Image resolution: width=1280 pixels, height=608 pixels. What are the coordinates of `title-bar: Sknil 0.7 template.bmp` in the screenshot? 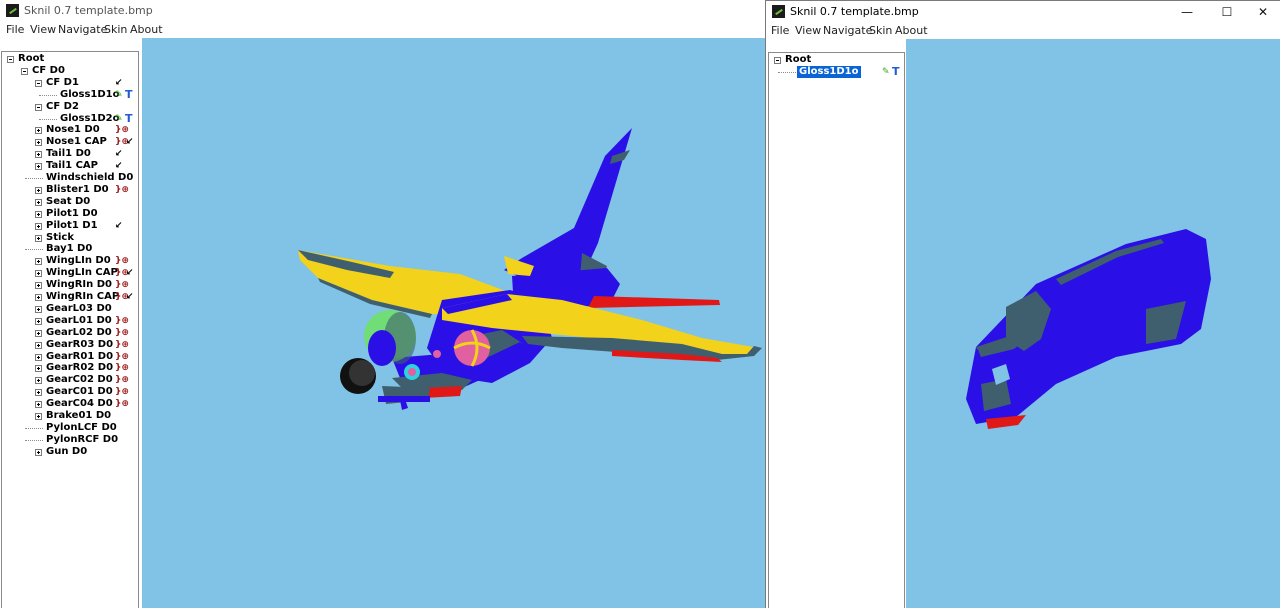 It's located at (383, 11).